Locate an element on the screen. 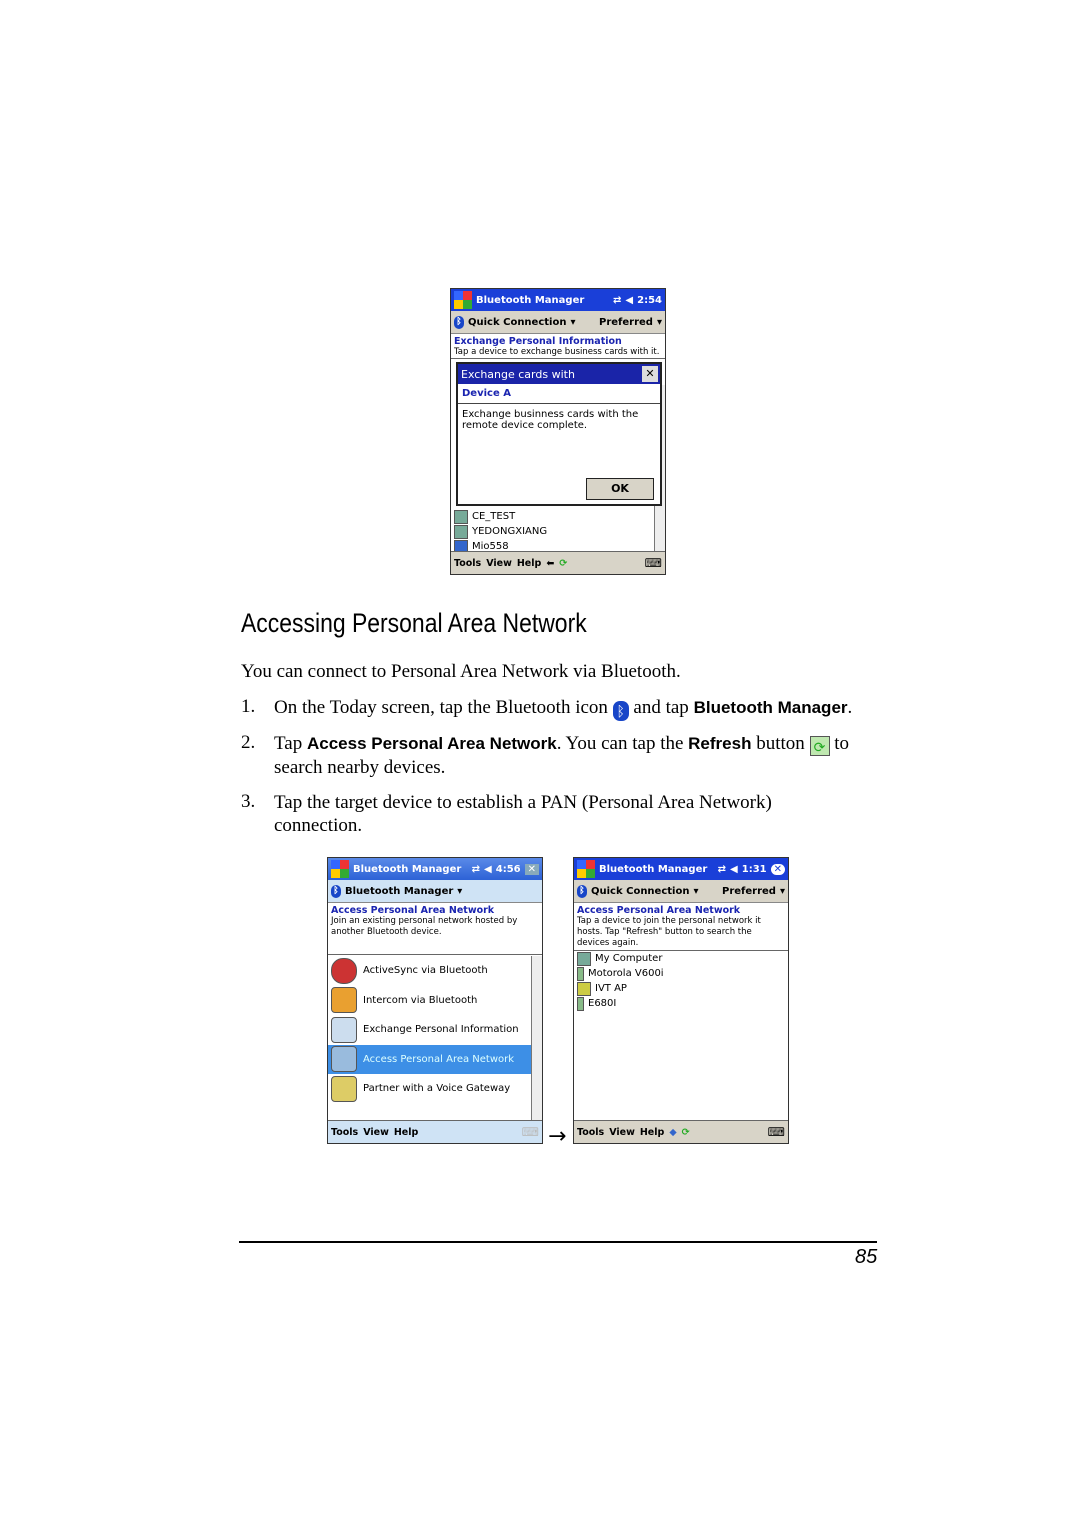 The image size is (1080, 1527). list-item: Partner with a Voice Gateway is located at coordinates (429, 1089).